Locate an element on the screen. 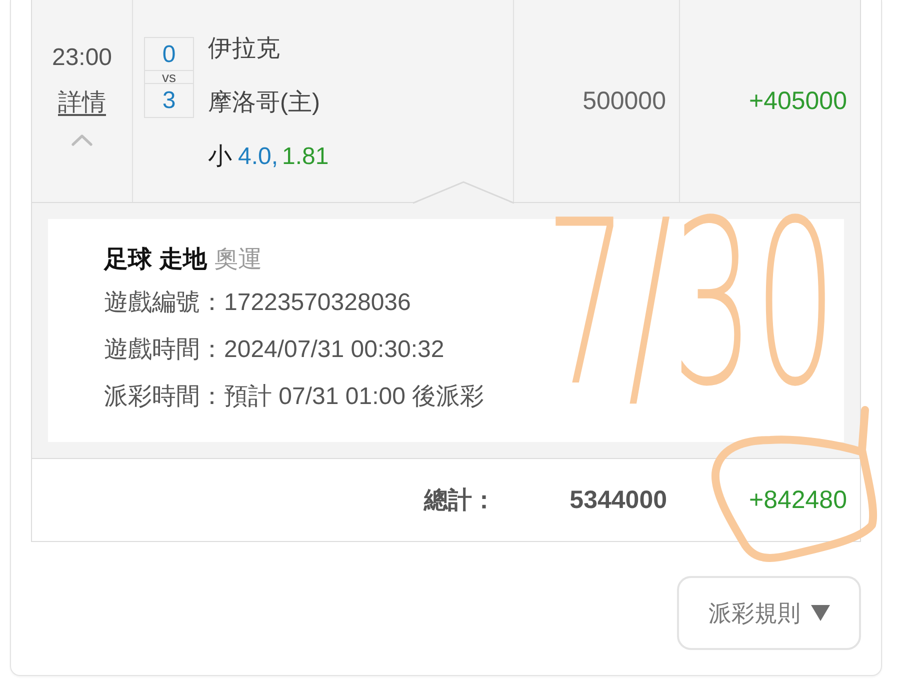  payout-rules-button: 派彩規則 is located at coordinates (769, 613).